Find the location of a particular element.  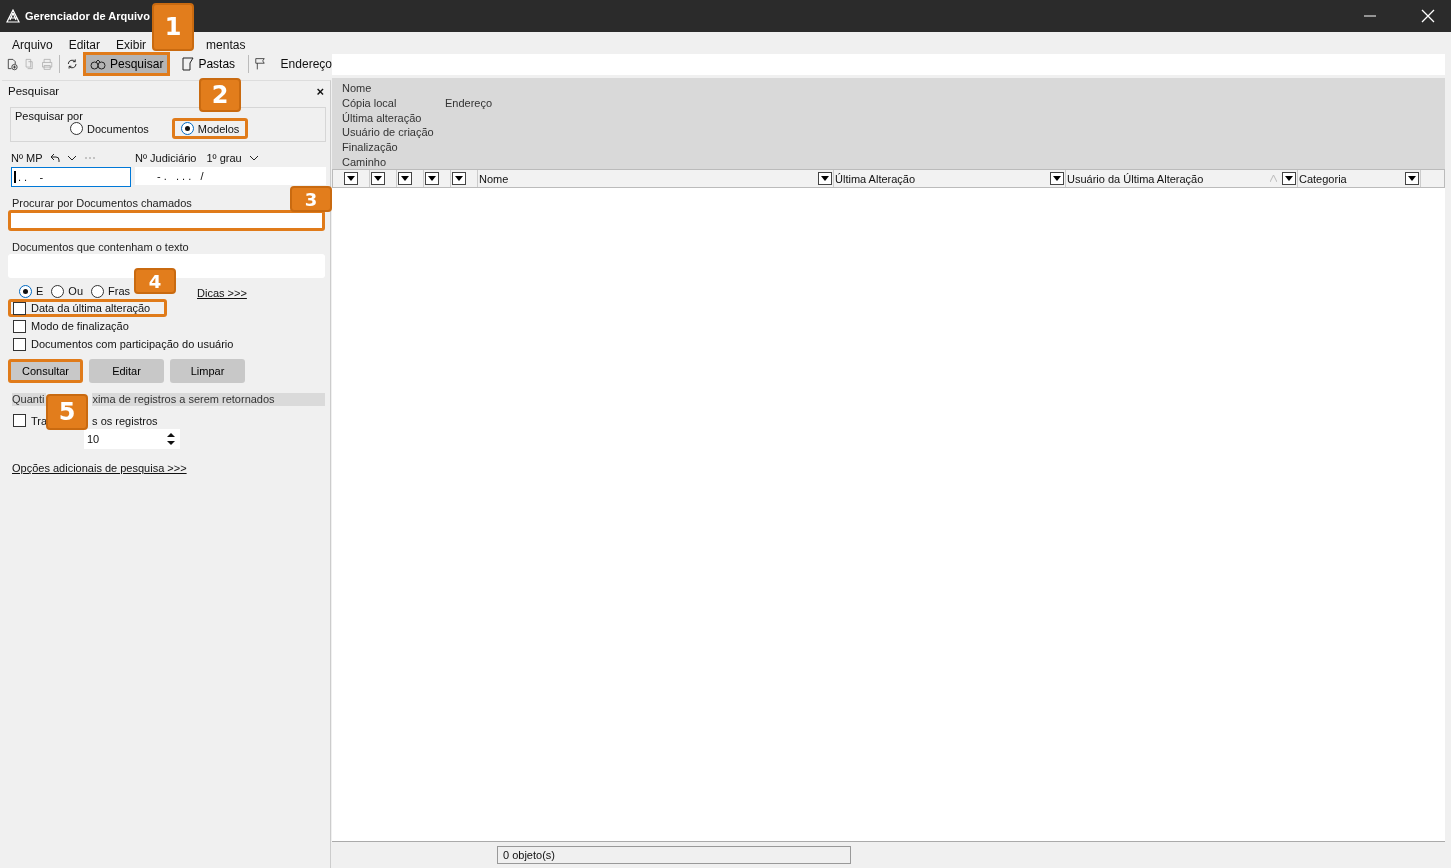

app-logo-icon is located at coordinates (13, 16).